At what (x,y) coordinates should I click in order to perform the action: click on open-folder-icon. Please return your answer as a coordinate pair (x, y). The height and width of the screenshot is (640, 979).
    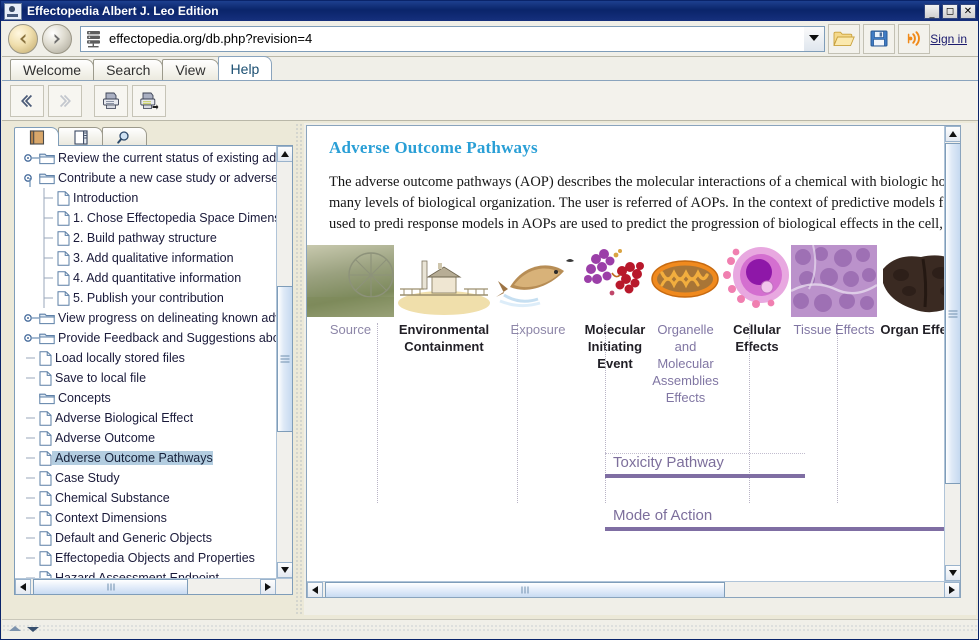
    Looking at the image, I should click on (844, 38).